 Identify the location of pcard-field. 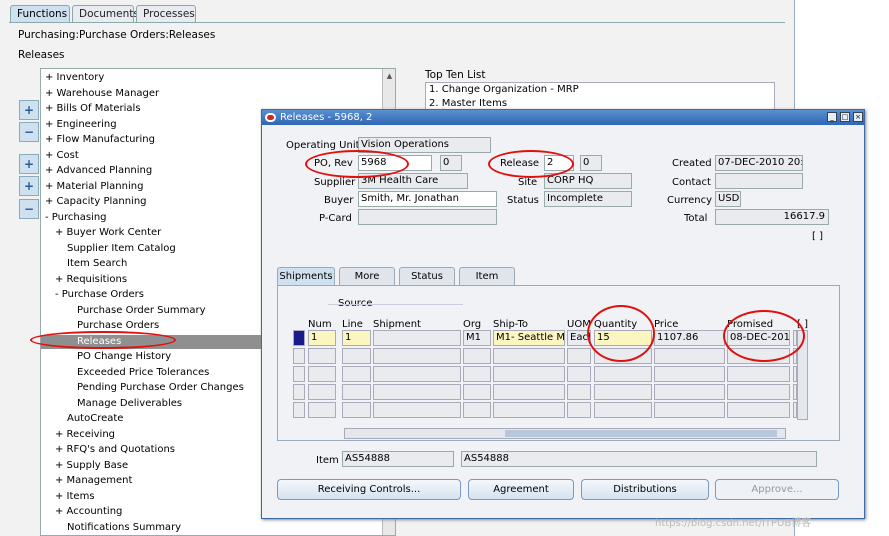
(427, 217).